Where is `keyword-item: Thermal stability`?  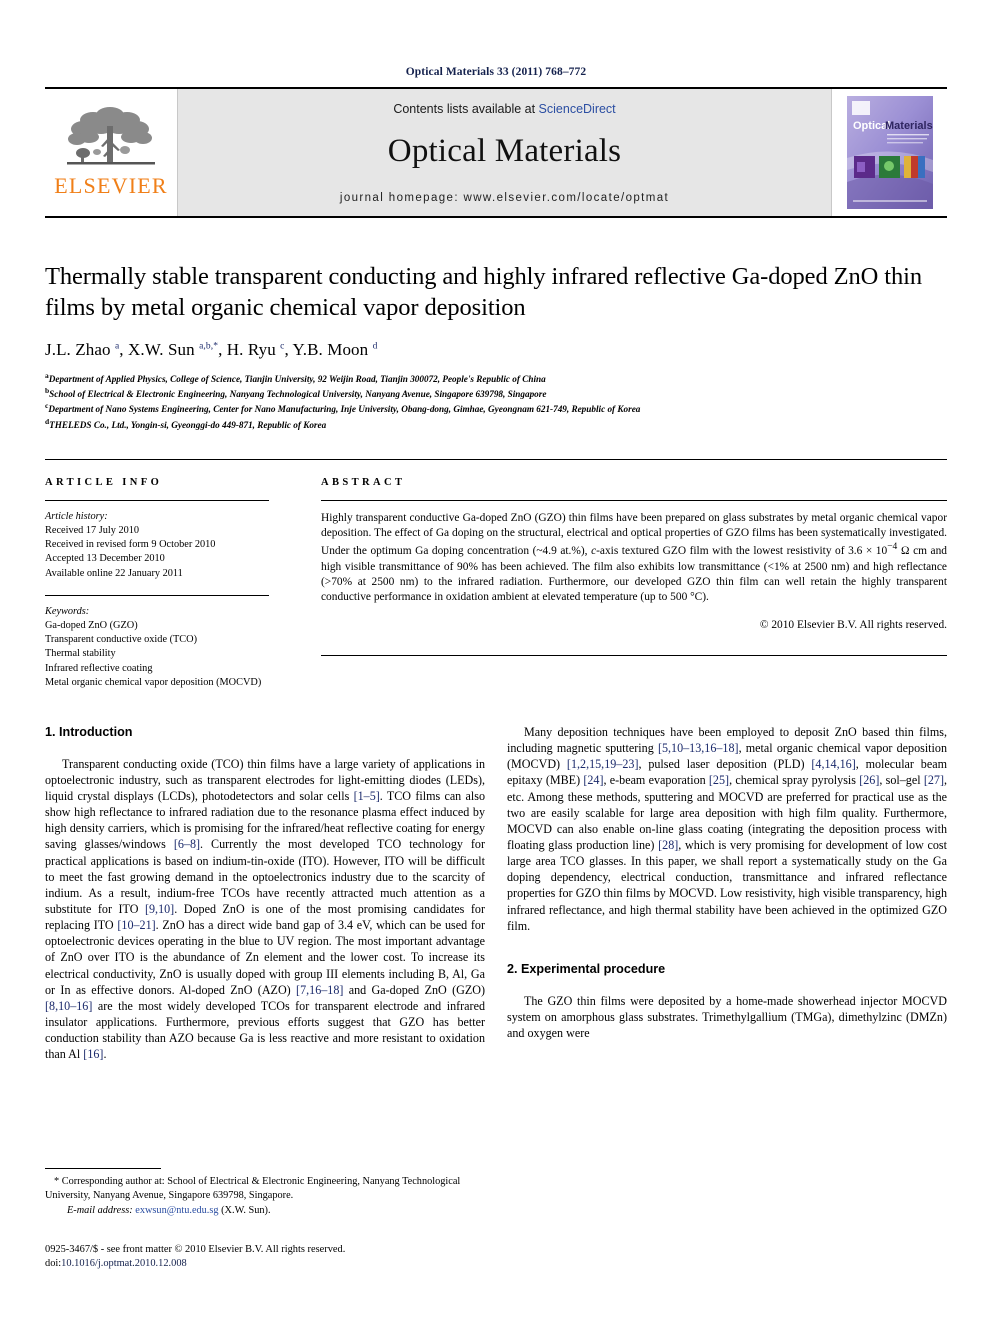 keyword-item: Thermal stability is located at coordinates (80, 654).